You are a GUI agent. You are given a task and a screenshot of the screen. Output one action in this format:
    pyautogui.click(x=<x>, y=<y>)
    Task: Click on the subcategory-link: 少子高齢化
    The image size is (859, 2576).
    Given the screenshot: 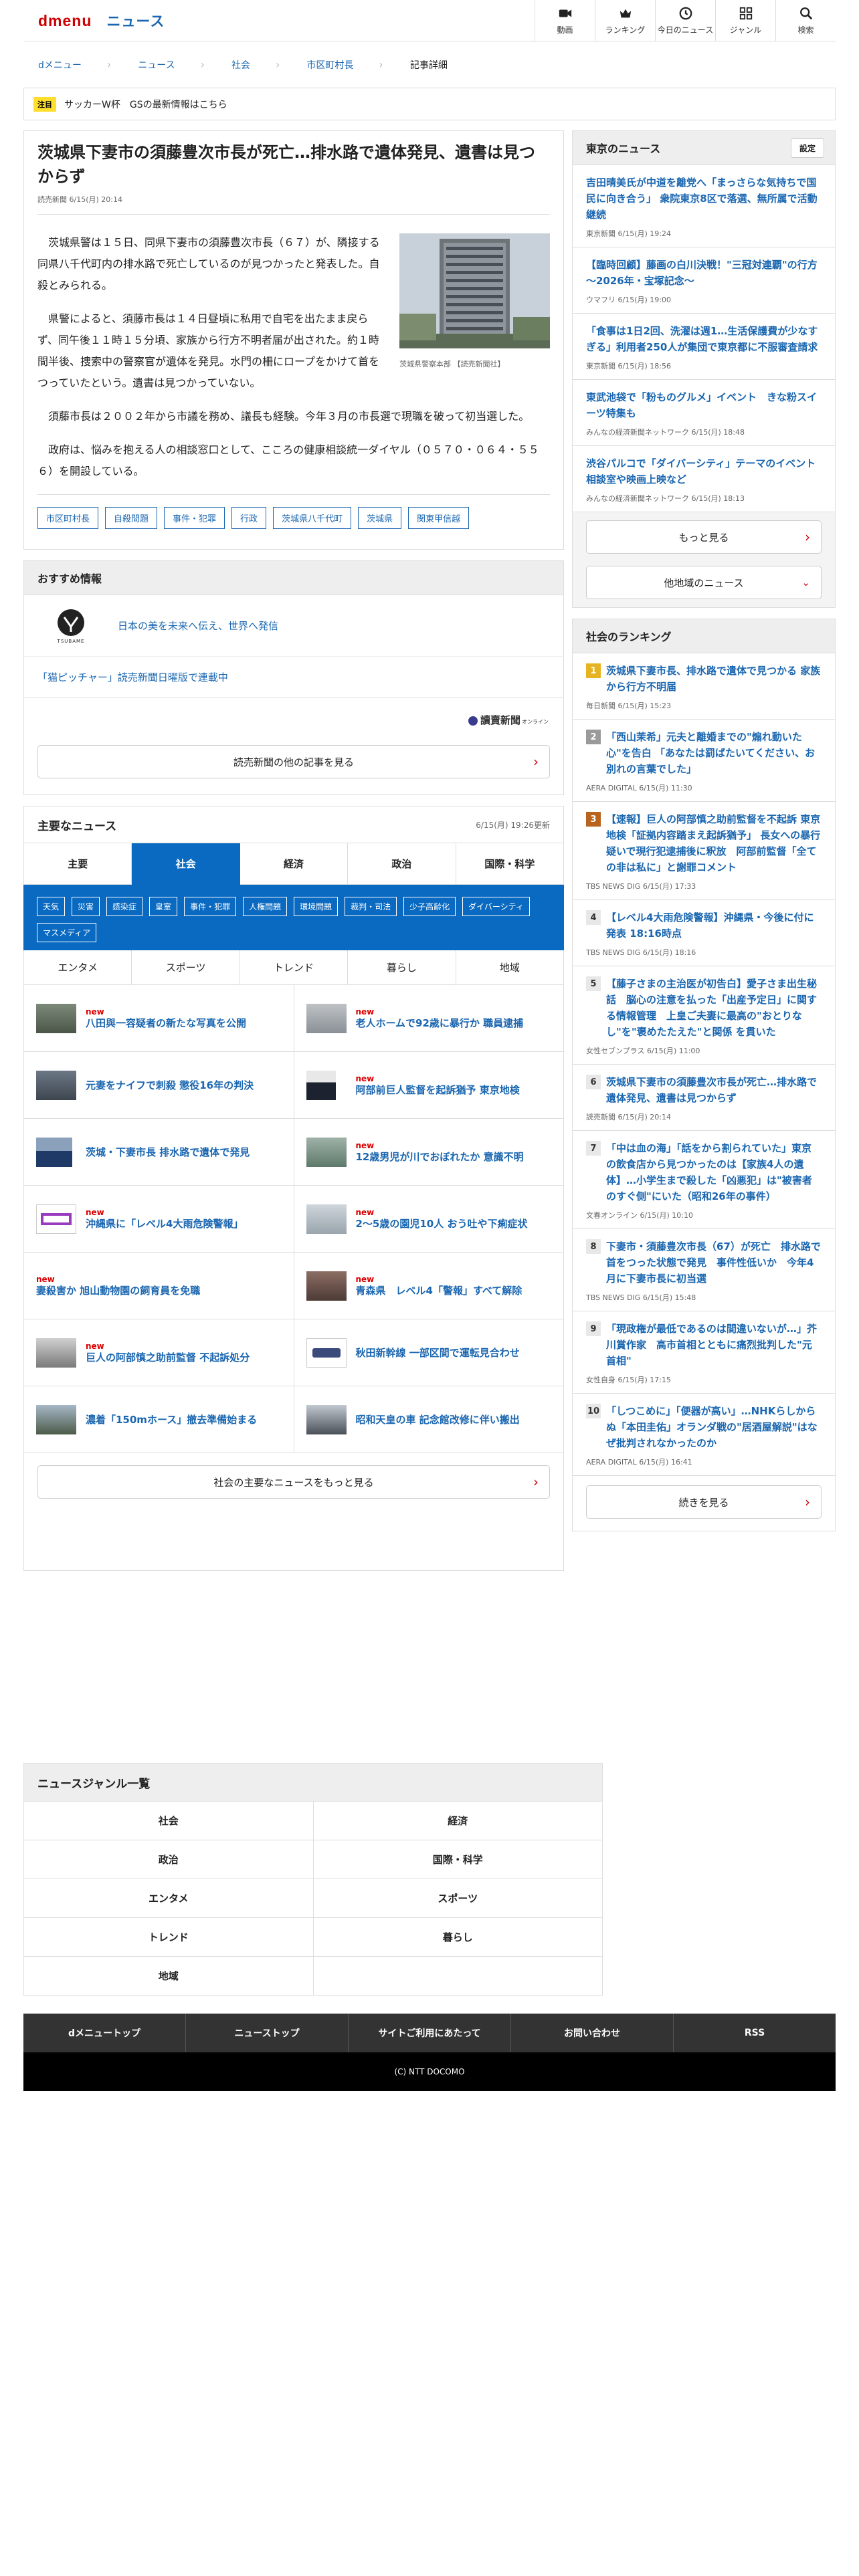 What is the action you would take?
    pyautogui.click(x=429, y=906)
    